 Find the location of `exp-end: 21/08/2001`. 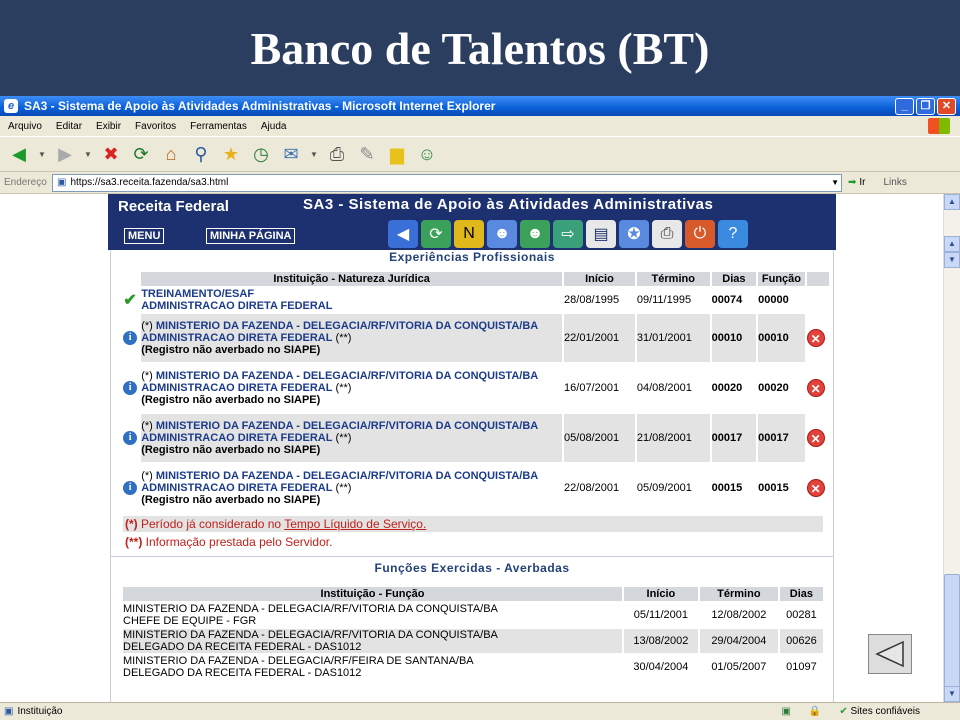

exp-end: 21/08/2001 is located at coordinates (673, 438).